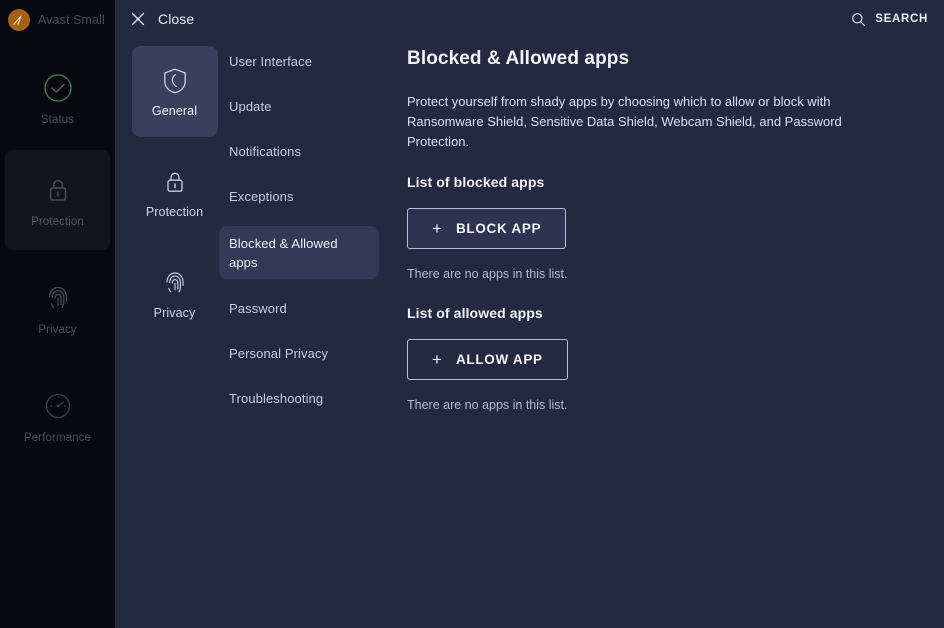 This screenshot has width=944, height=628. What do you see at coordinates (279, 353) in the screenshot?
I see `submenu-item-label: Personal Privacy` at bounding box center [279, 353].